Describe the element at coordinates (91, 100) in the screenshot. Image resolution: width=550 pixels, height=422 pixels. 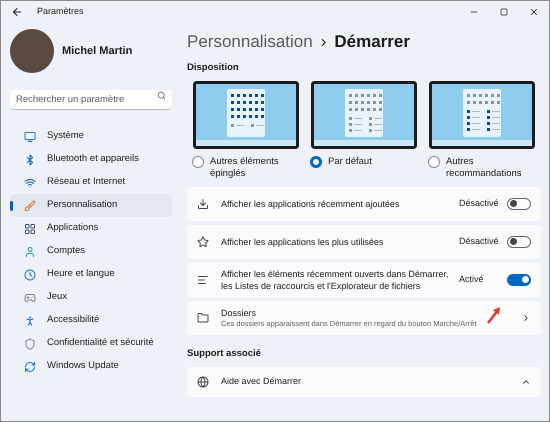
I see `search-field: Rechercher un paramètre` at that location.